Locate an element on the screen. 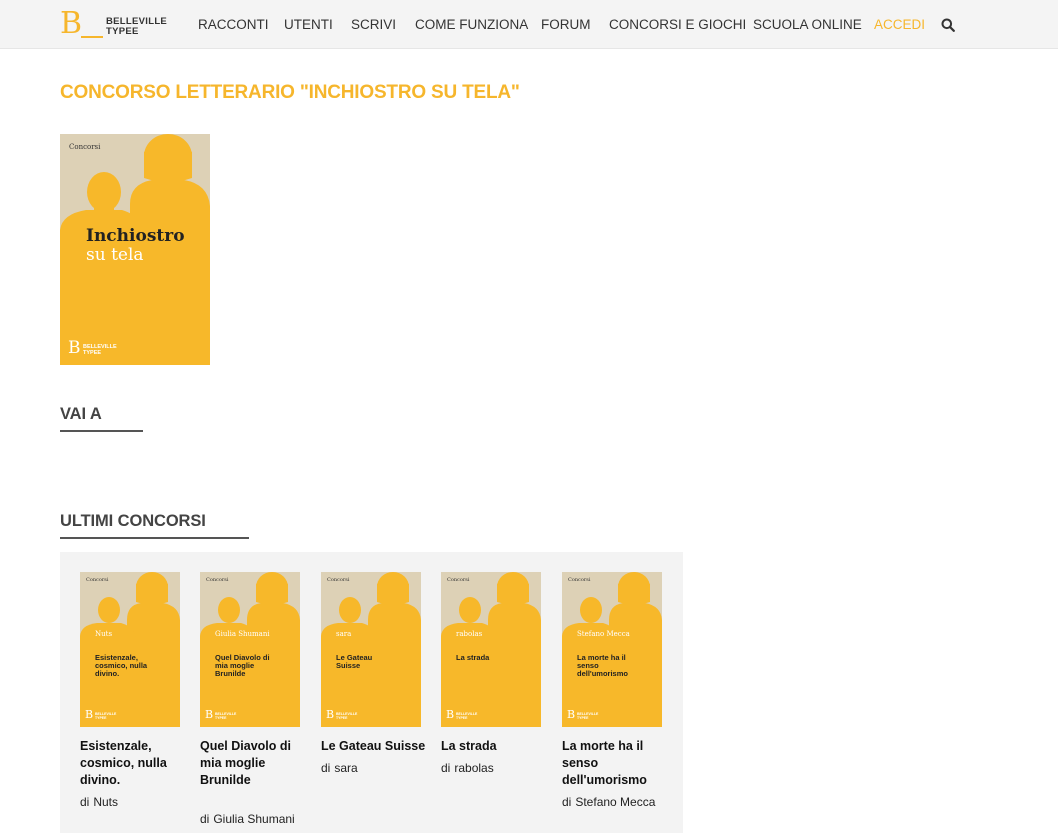 This screenshot has width=1058, height=833. nav-racconti: RACCONTI is located at coordinates (233, 24).